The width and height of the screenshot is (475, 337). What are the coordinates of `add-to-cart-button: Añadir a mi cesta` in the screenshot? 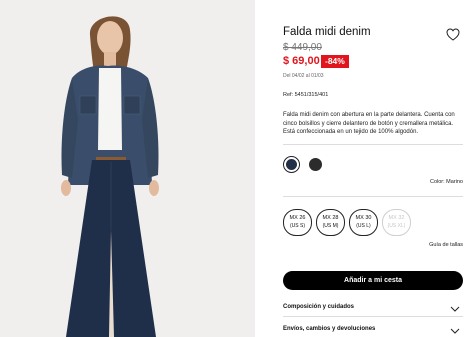 It's located at (373, 280).